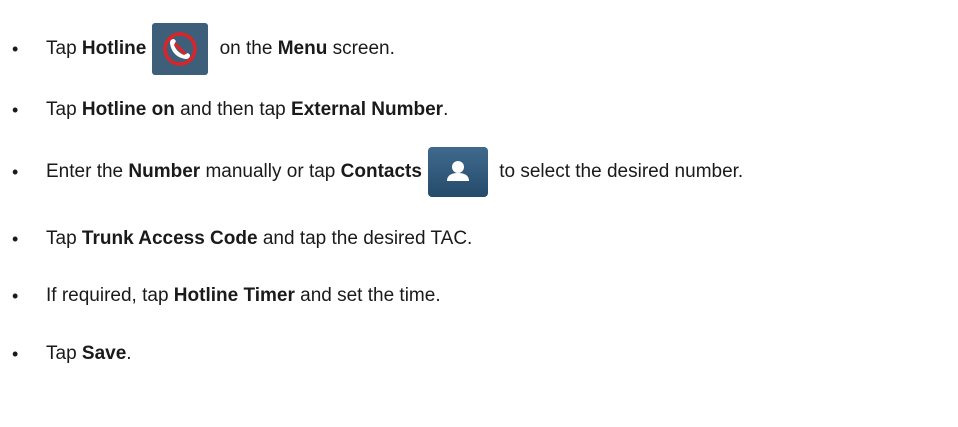 The image size is (958, 427). Describe the element at coordinates (180, 49) in the screenshot. I see `hotline-phone-icon` at that location.